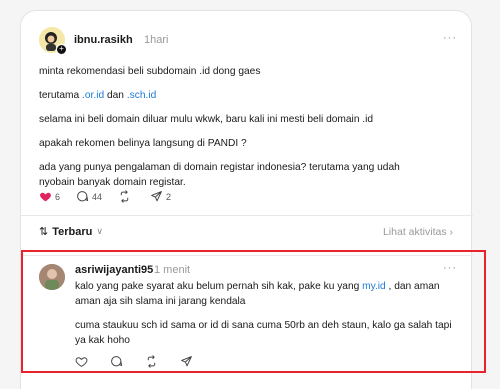 Image resolution: width=500 pixels, height=389 pixels. What do you see at coordinates (61, 49) in the screenshot?
I see `follow-plus-icon: +` at bounding box center [61, 49].